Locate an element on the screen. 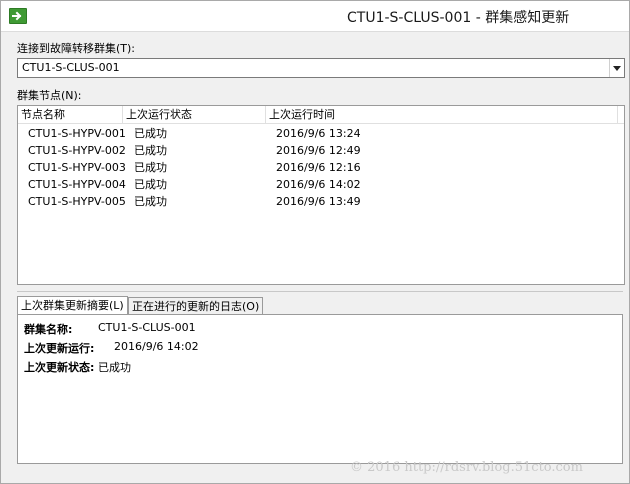  node-name-cell: CTU1-S-HYPV-004 is located at coordinates (77, 184).